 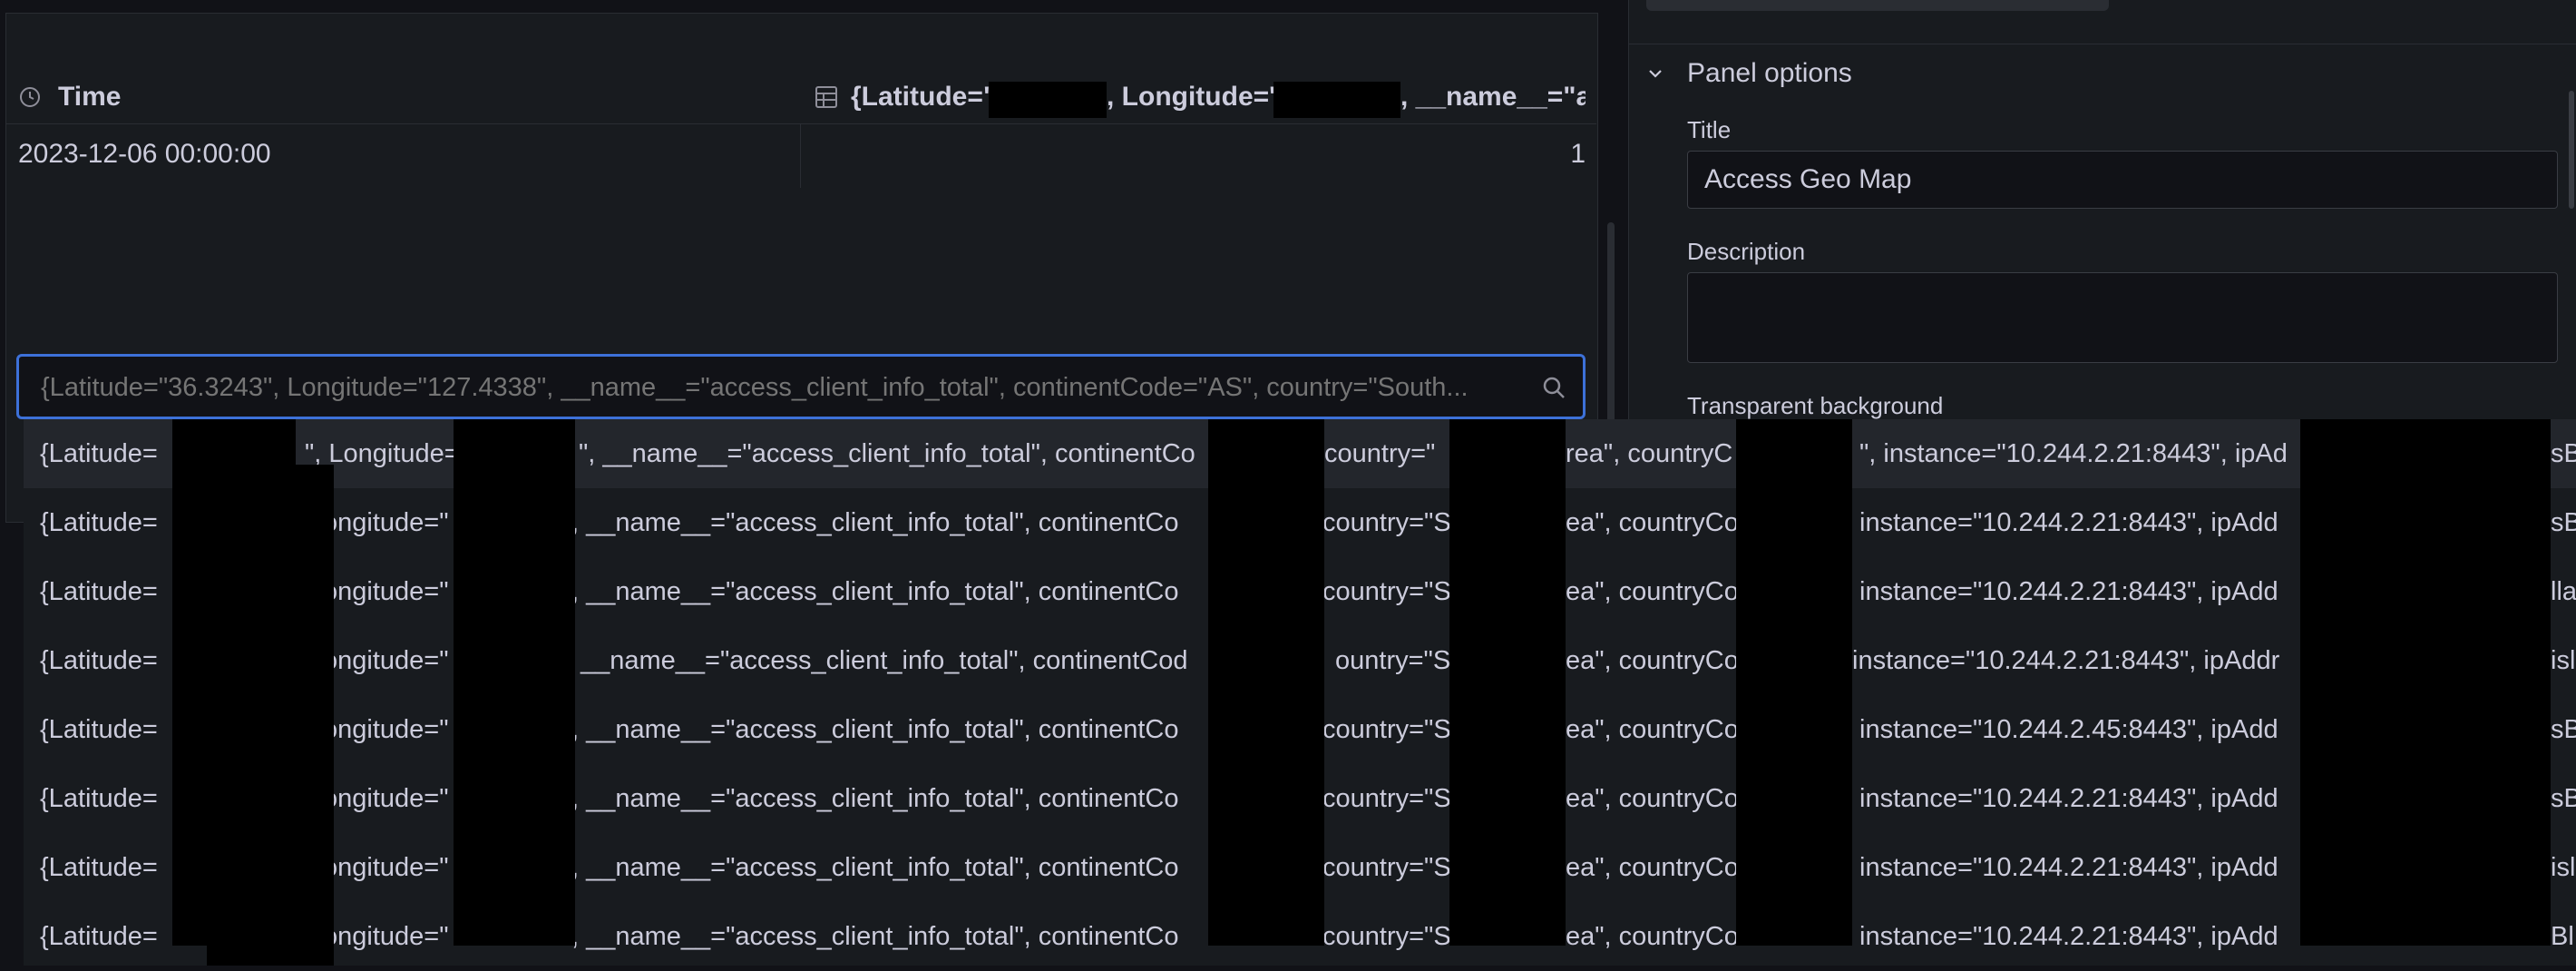 I want to click on time-cell: 2023-12-06 00:00:00, so click(x=144, y=154).